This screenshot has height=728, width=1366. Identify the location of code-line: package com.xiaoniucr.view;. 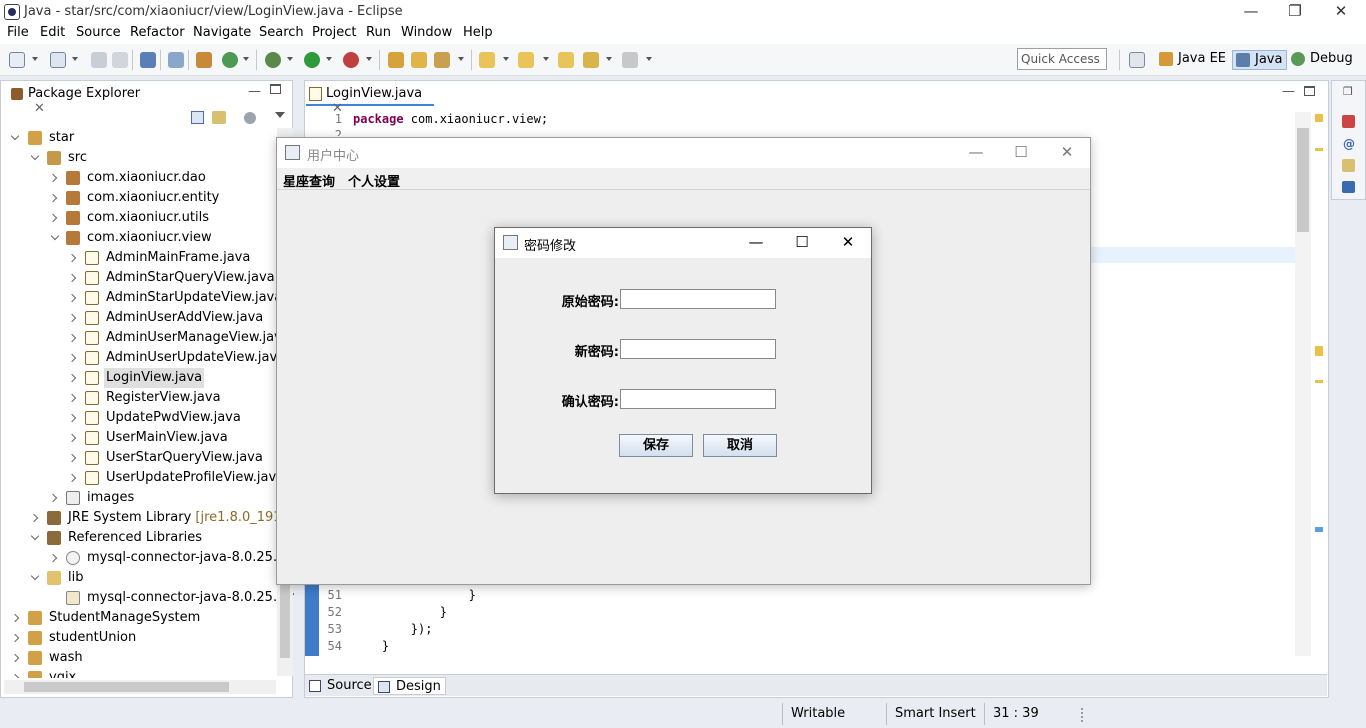
(450, 119).